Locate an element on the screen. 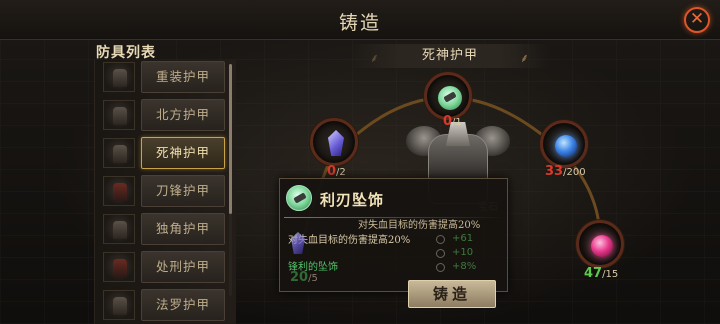 The height and width of the screenshot is (324, 720). material-slot-blue-orb is located at coordinates (564, 144).